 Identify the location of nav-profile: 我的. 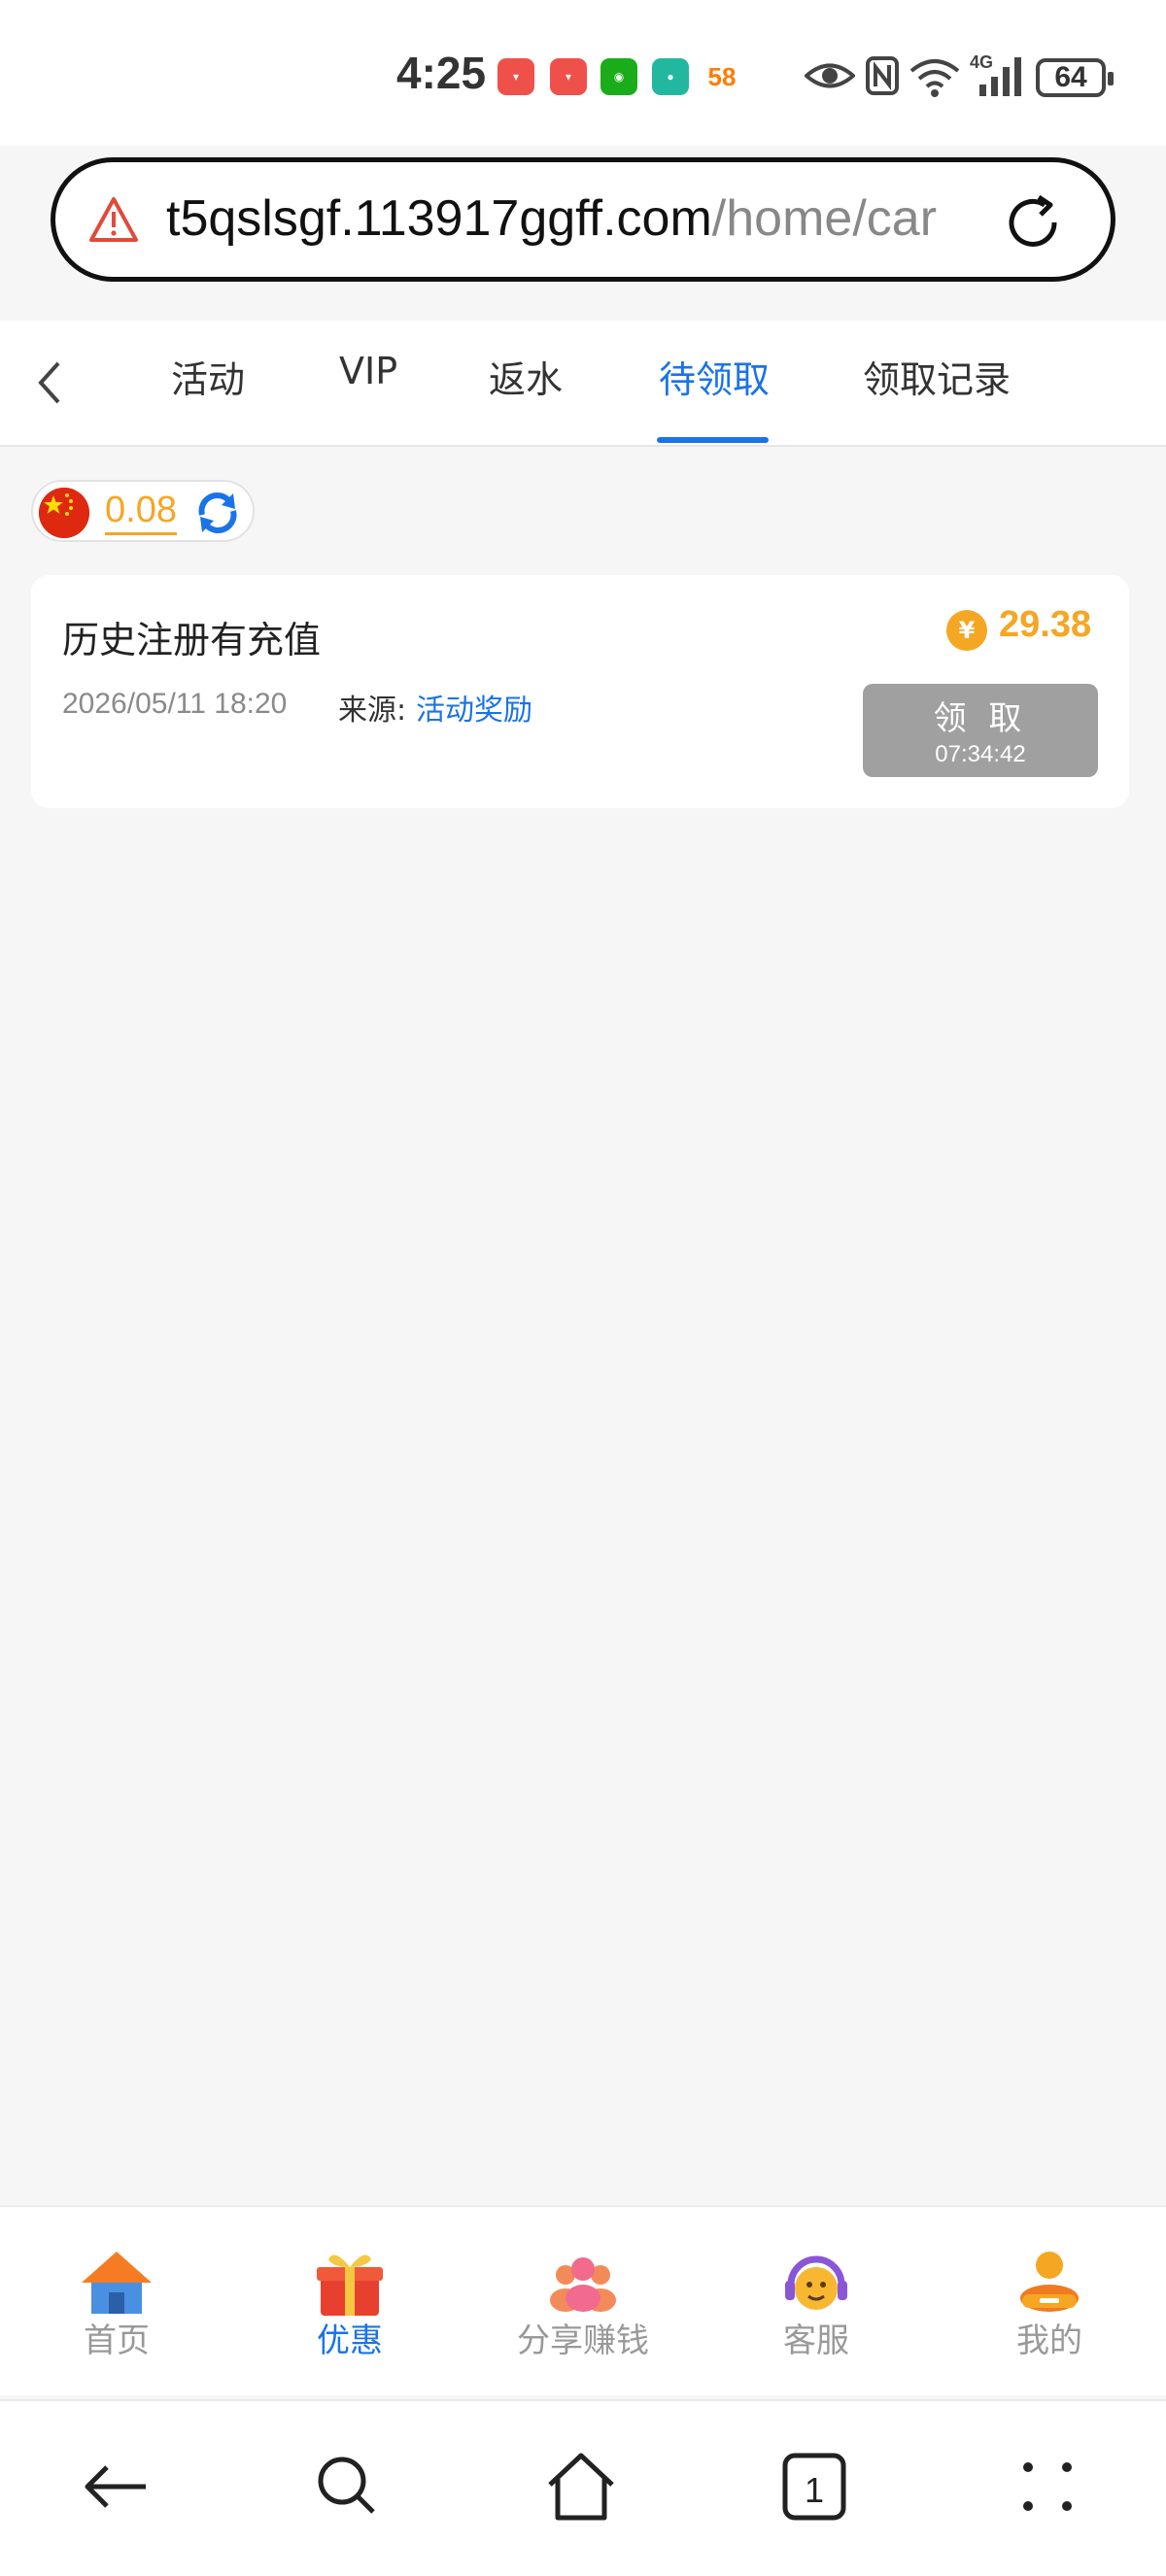
(1049, 2303).